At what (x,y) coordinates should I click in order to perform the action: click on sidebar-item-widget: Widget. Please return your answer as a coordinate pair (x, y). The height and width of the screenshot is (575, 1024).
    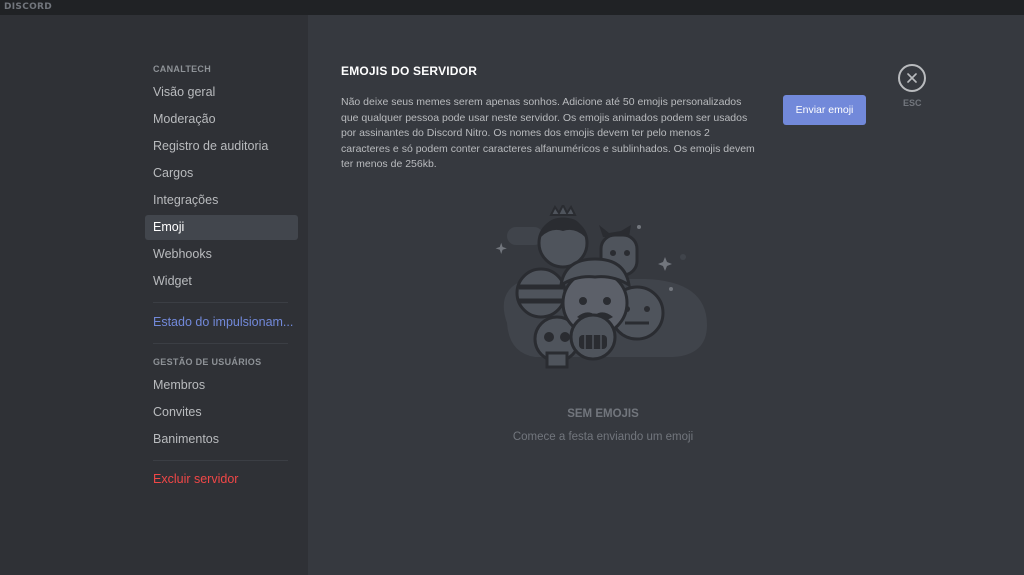
    Looking at the image, I should click on (221, 281).